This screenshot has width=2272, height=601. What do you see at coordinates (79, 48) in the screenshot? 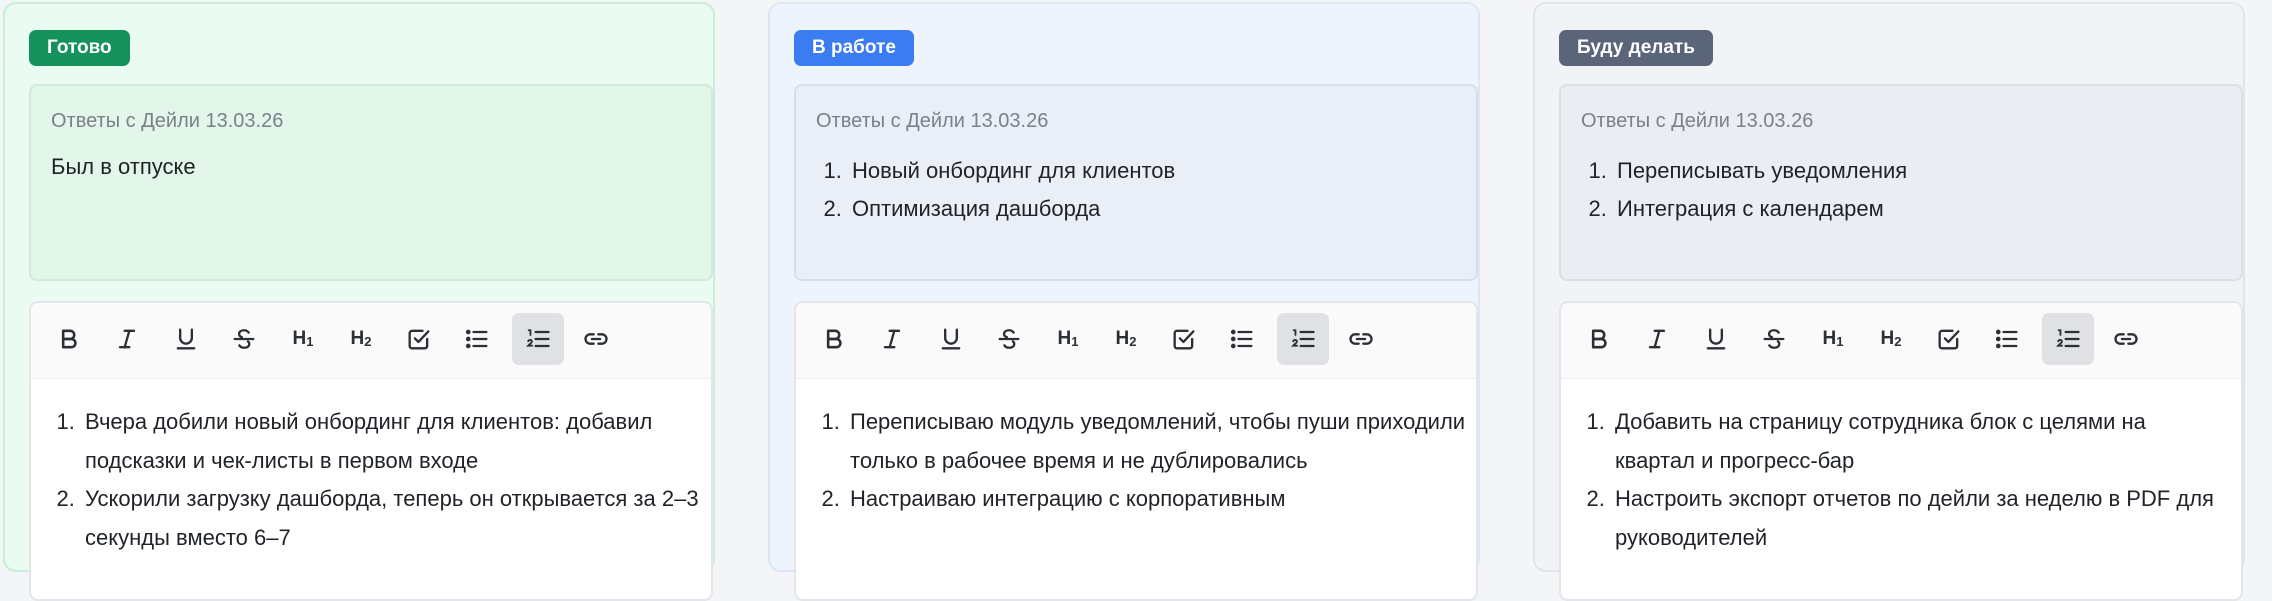
I see `status-badge: Готово` at bounding box center [79, 48].